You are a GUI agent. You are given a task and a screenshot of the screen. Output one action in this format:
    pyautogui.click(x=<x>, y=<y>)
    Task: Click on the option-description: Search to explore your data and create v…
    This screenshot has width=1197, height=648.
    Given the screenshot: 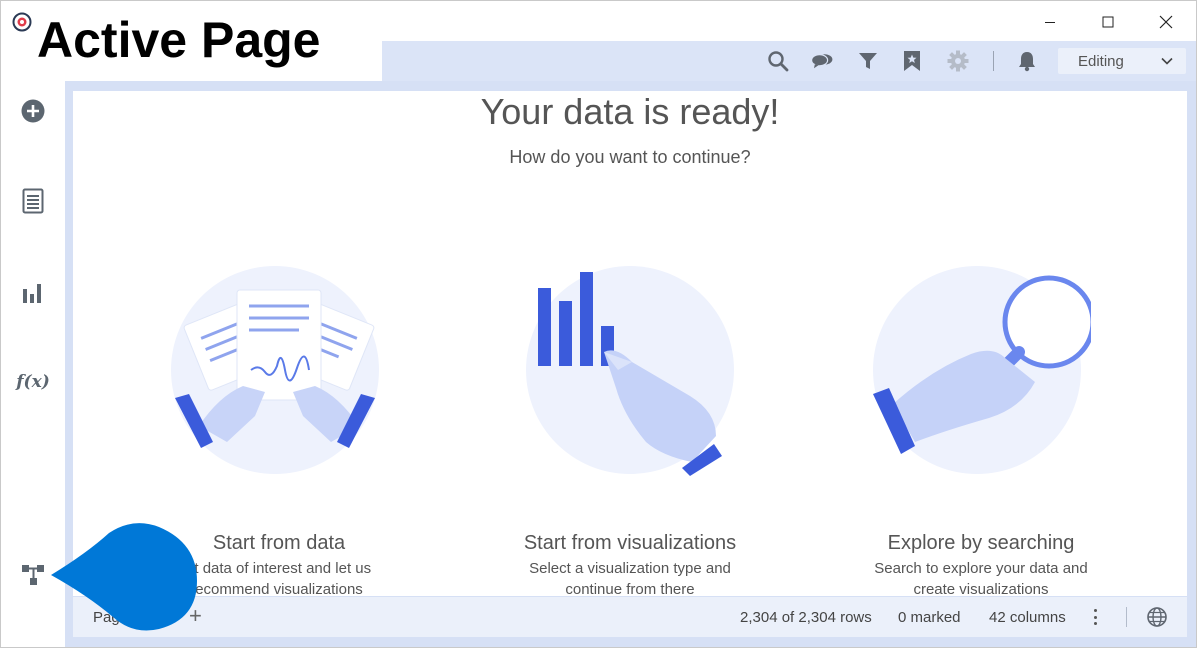 What is the action you would take?
    pyautogui.click(x=981, y=579)
    